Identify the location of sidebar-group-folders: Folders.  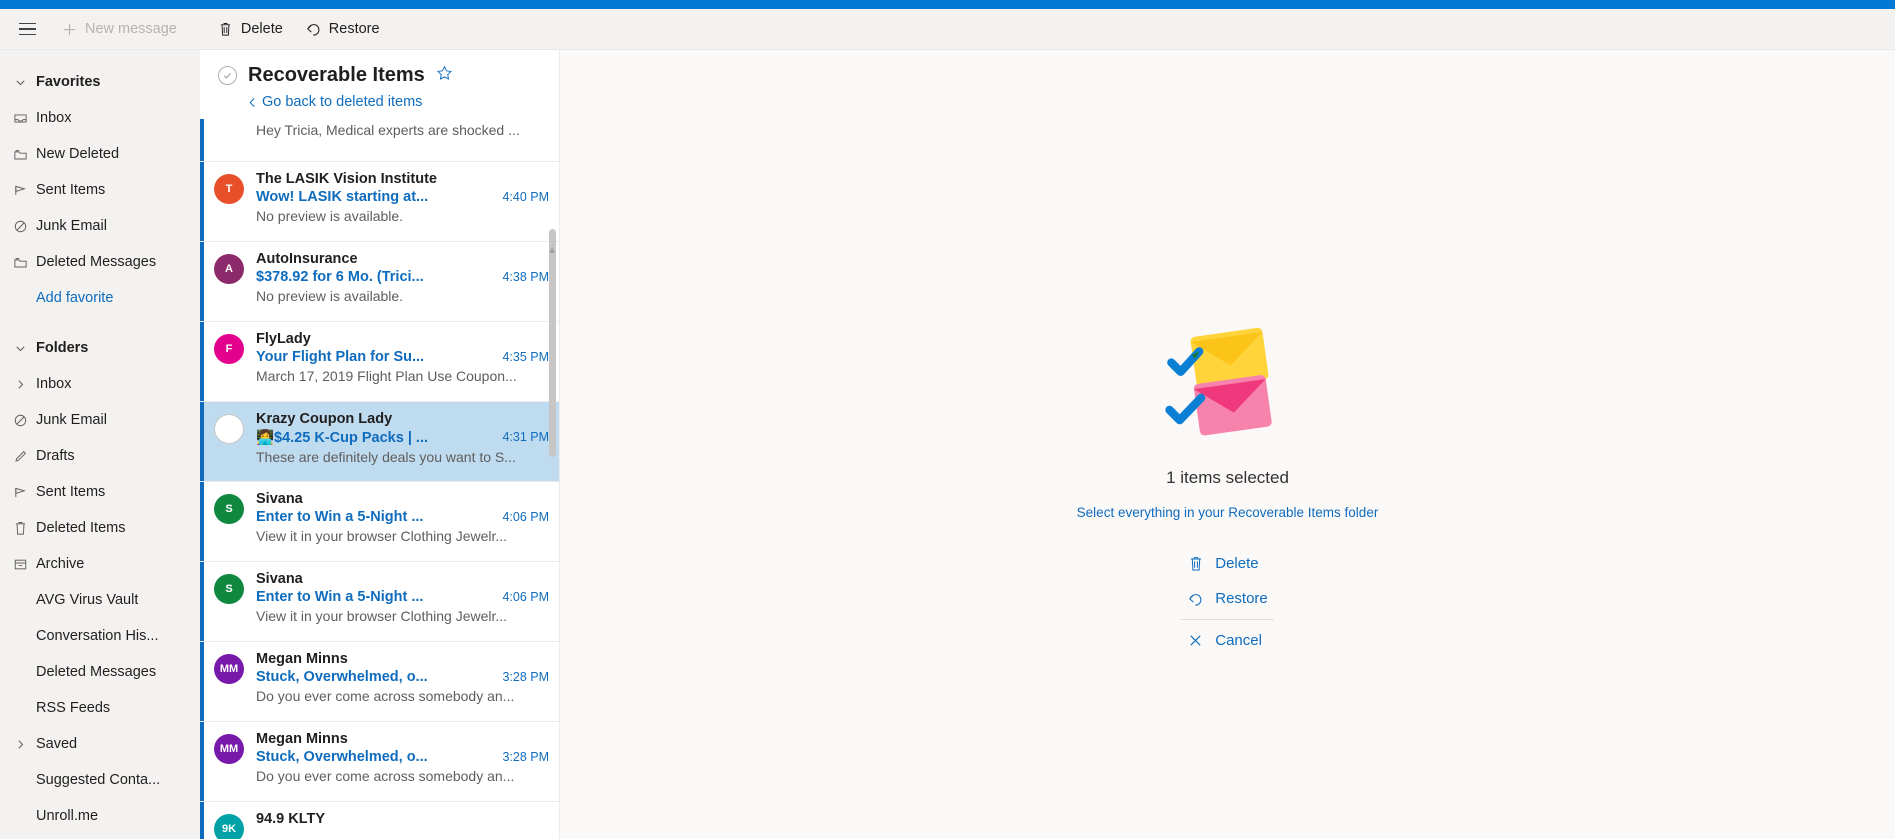
(100, 348).